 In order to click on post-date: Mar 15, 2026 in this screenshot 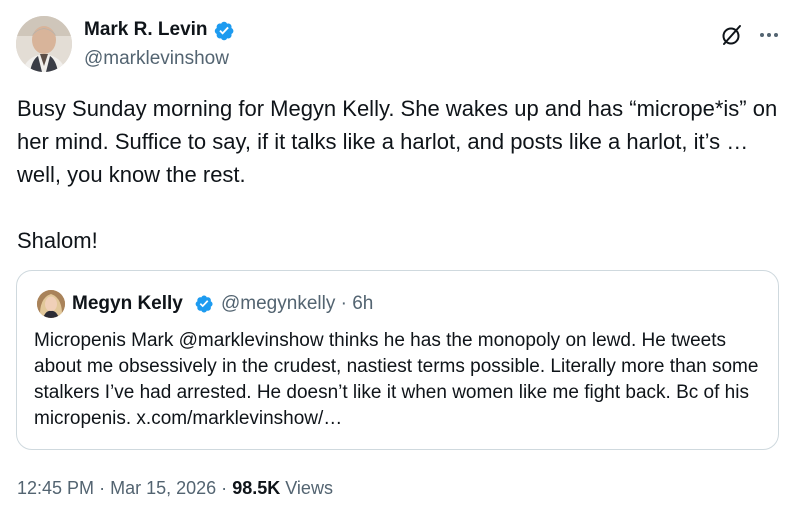, I will do `click(163, 488)`.